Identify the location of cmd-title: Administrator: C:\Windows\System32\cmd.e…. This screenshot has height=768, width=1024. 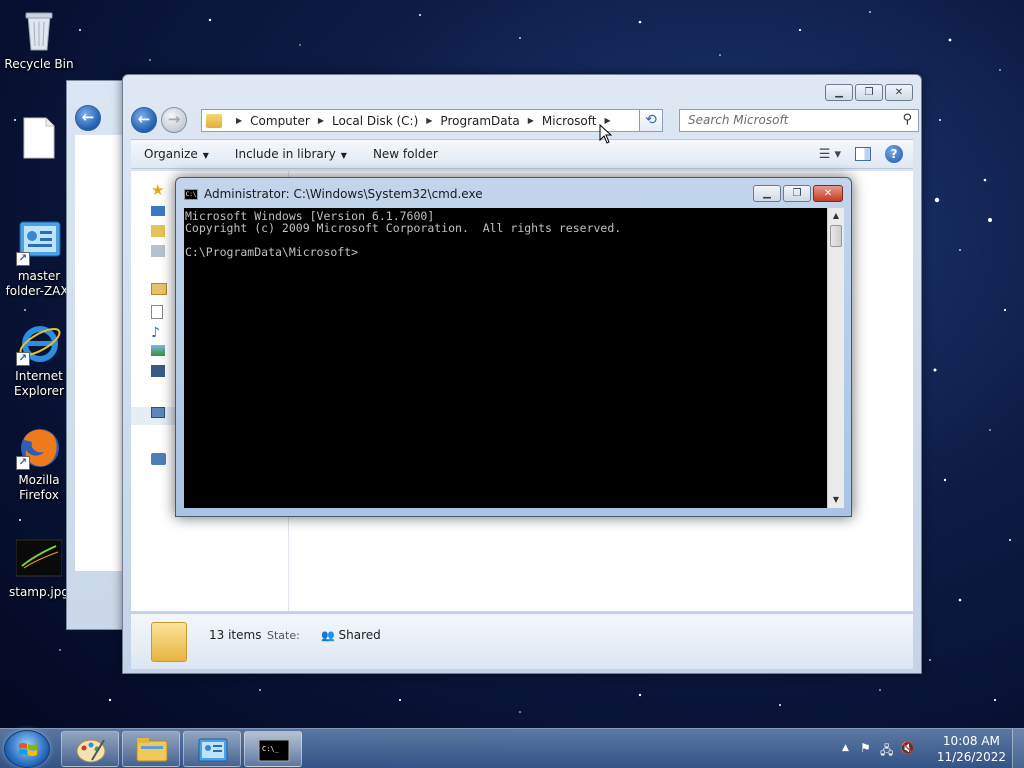
(343, 194).